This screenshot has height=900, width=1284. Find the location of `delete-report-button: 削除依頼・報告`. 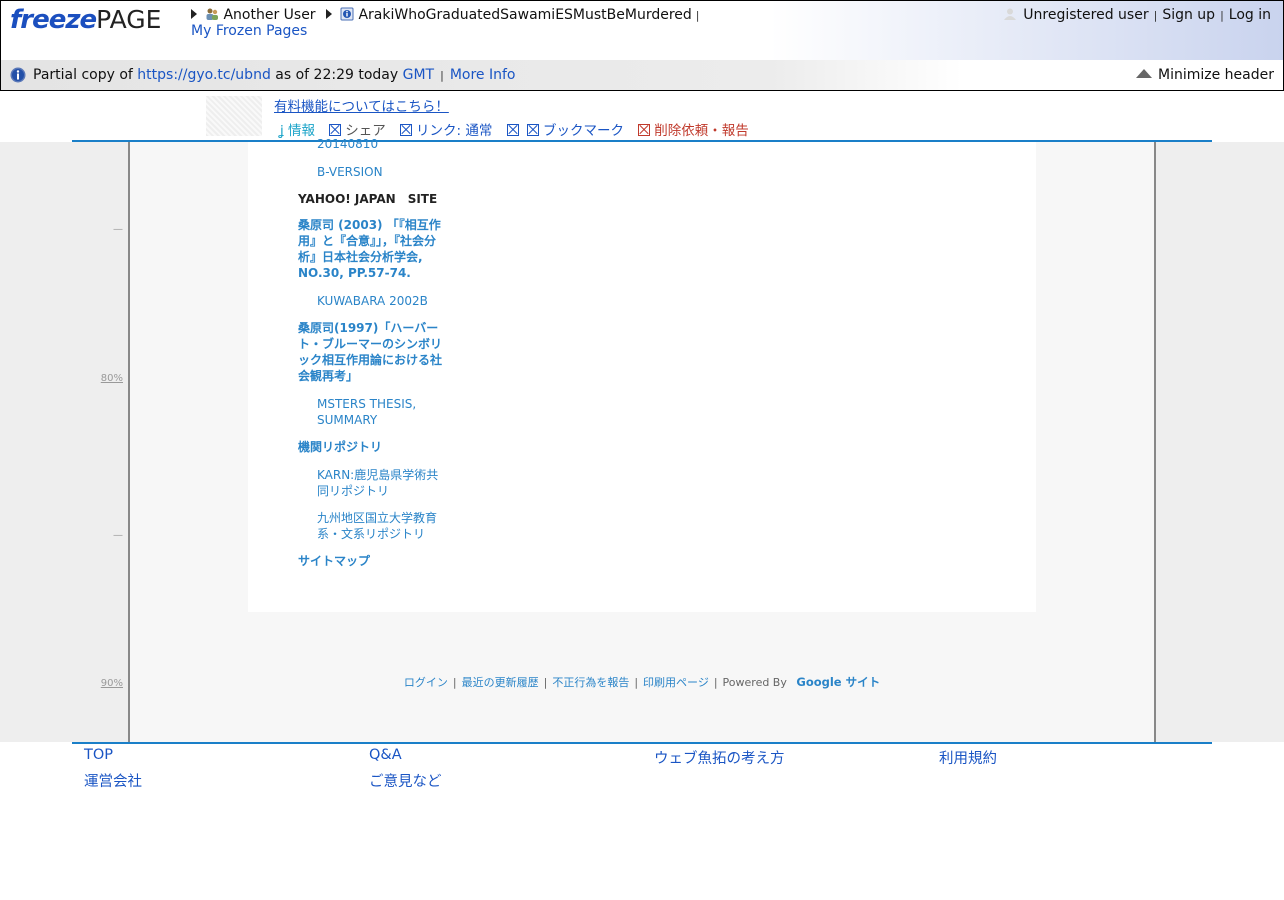

delete-report-button: 削除依頼・報告 is located at coordinates (693, 131).